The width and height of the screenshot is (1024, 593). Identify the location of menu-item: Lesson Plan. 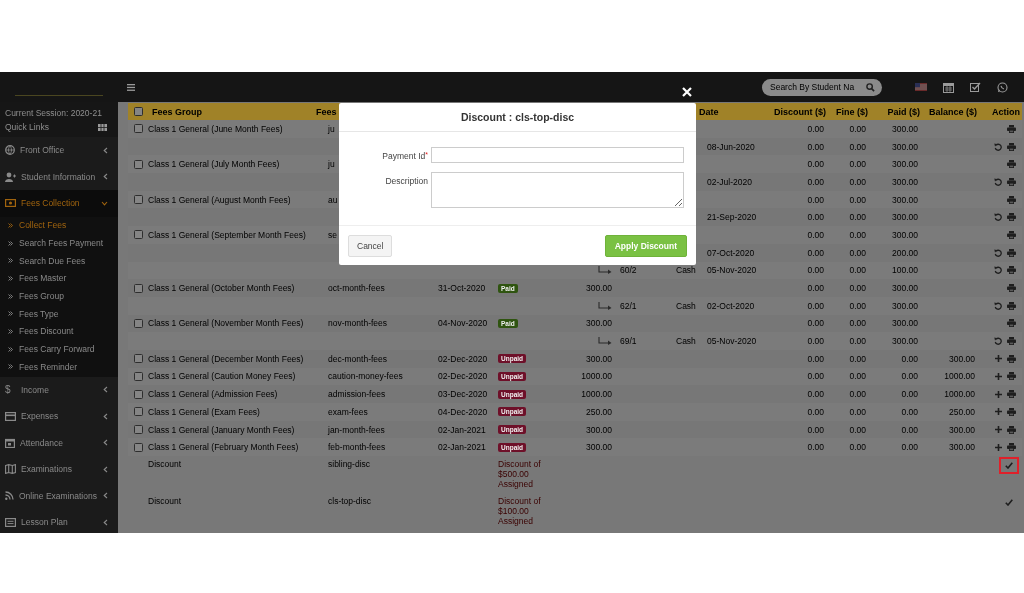
(59, 522).